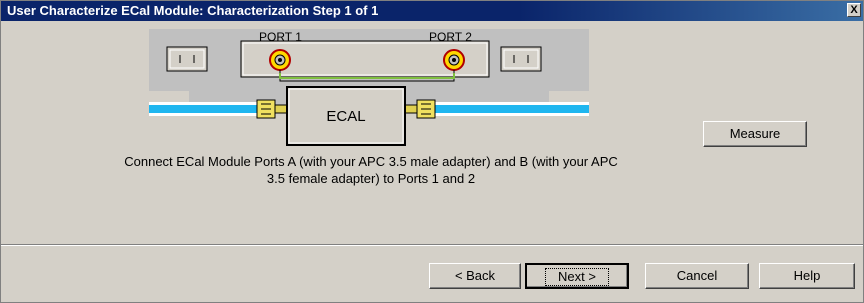 The width and height of the screenshot is (864, 303). I want to click on ecal-label: ECAL, so click(345, 116).